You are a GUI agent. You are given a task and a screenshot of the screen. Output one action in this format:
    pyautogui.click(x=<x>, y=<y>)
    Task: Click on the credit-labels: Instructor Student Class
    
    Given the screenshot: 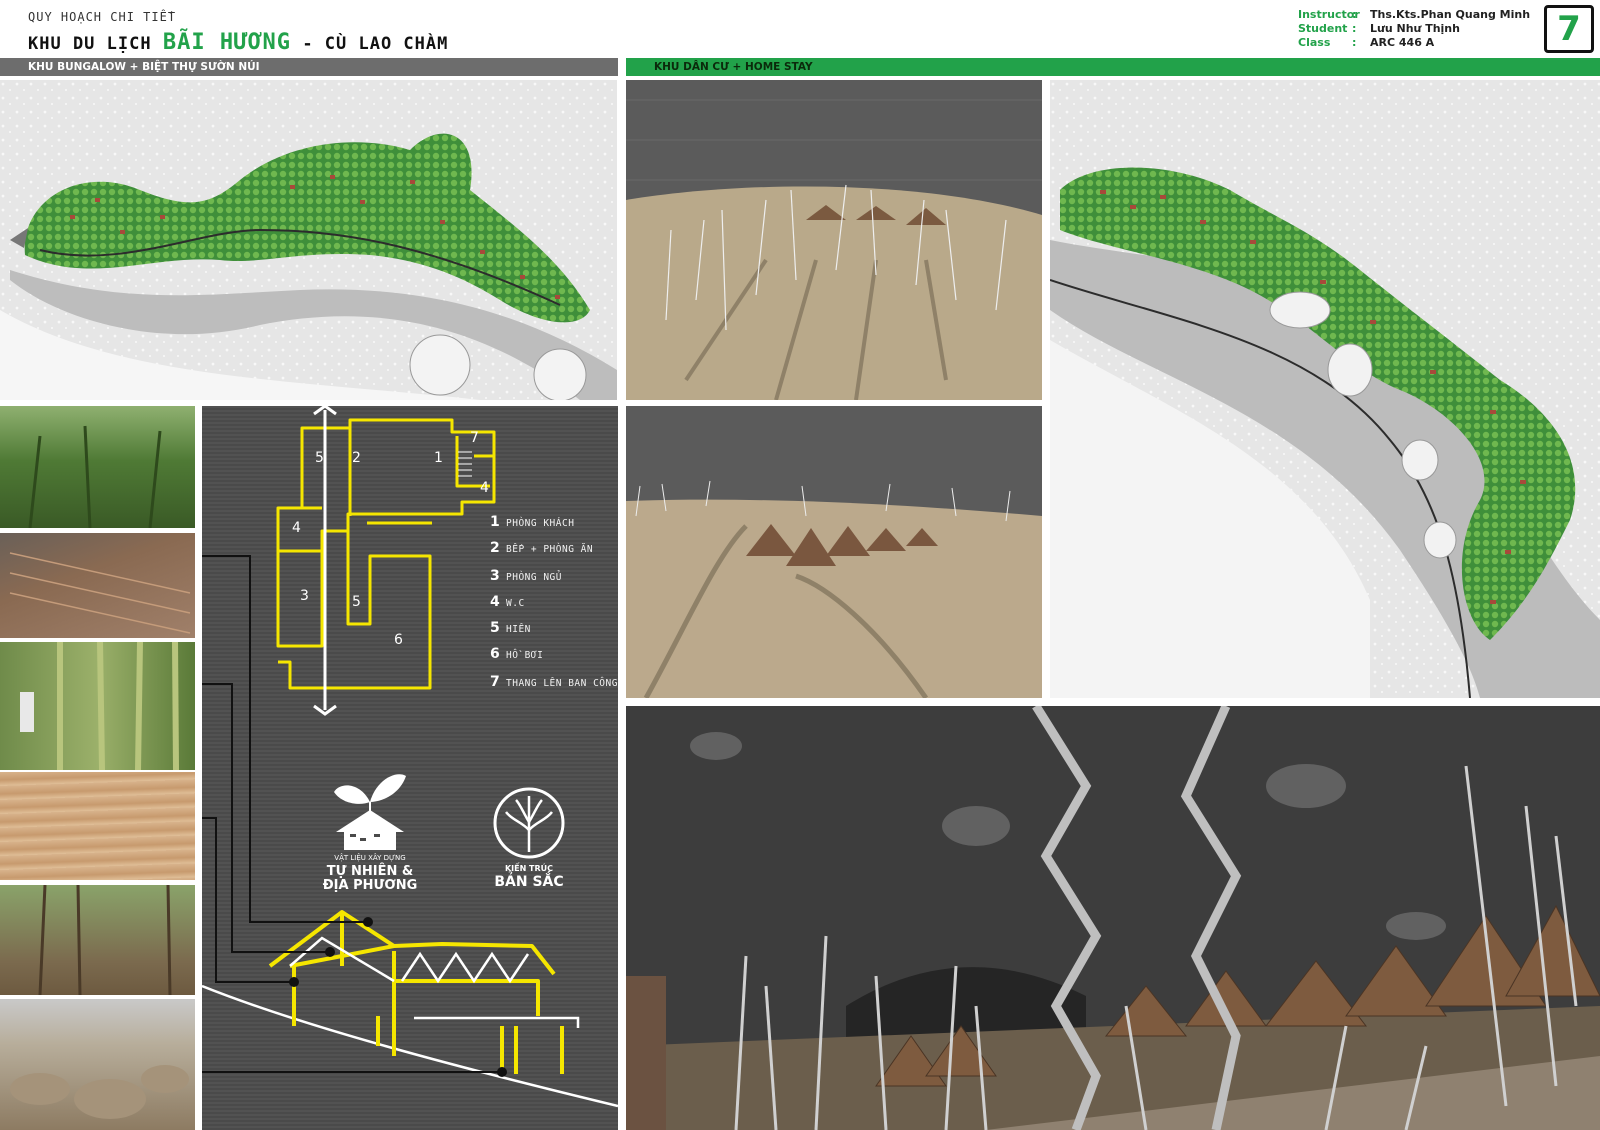 What is the action you would take?
    pyautogui.click(x=1329, y=29)
    